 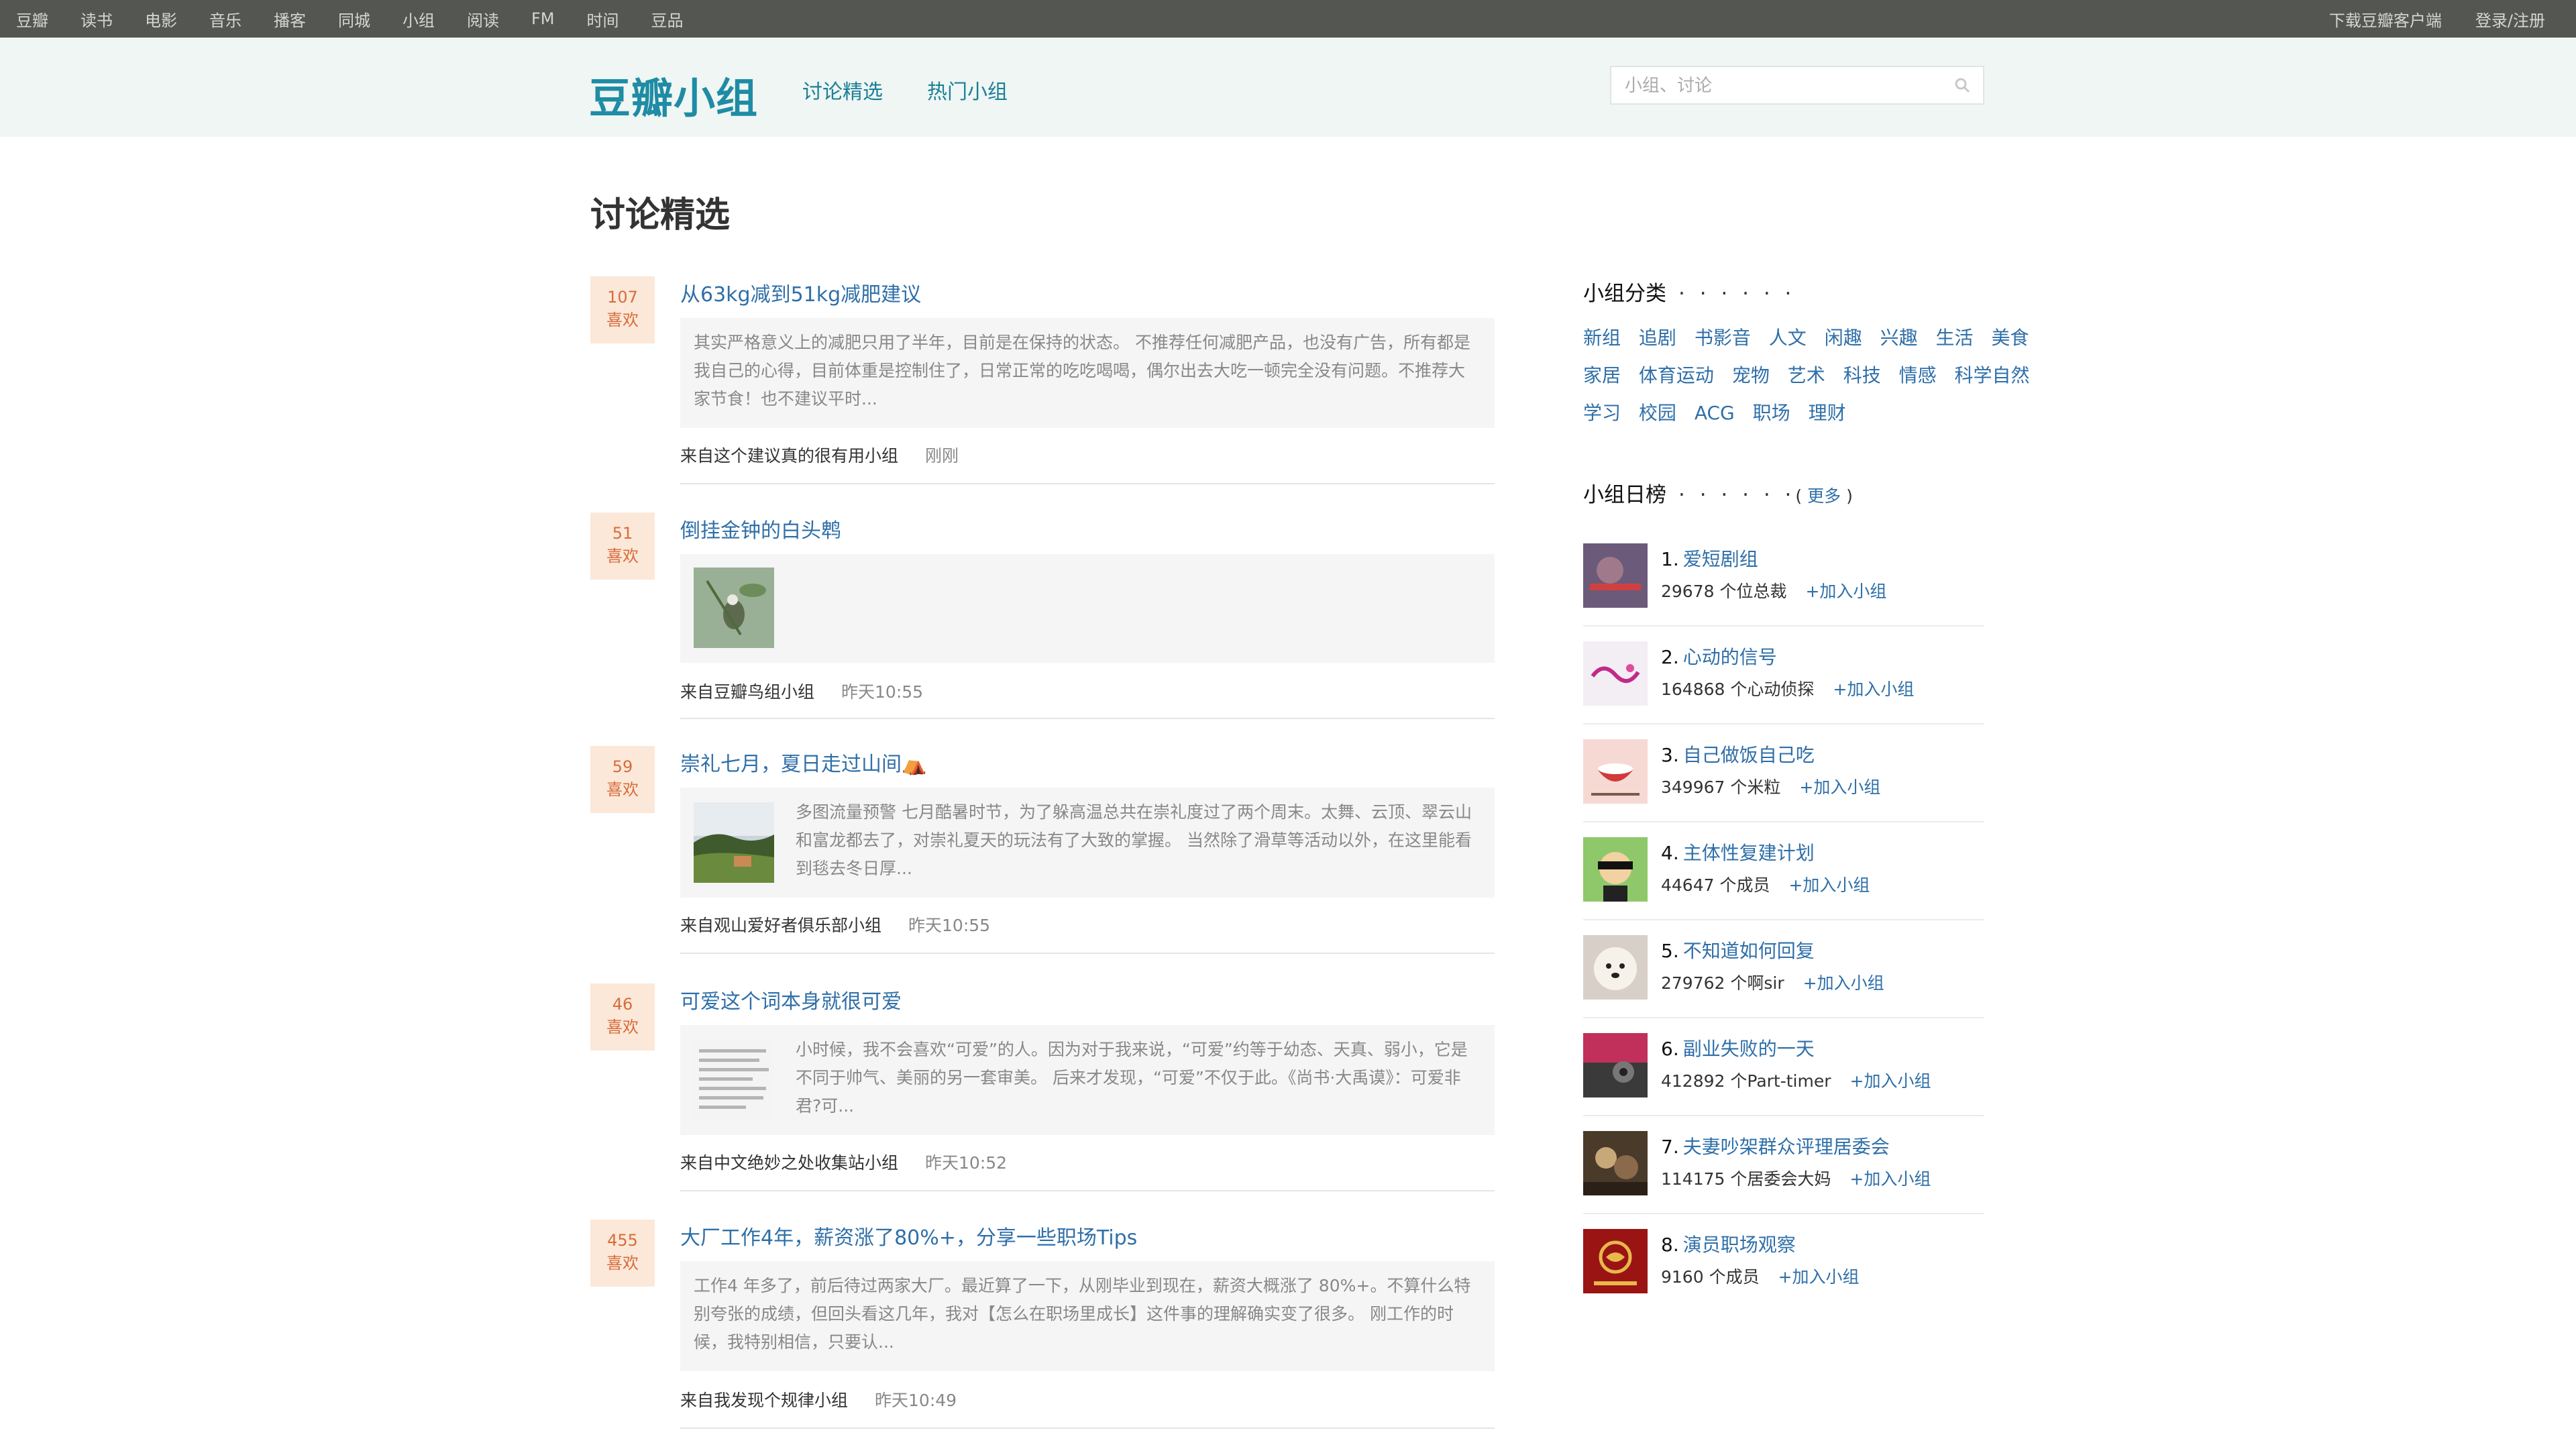 I want to click on topic-title: 崇礼七月，夏日走过山间⛺, so click(x=803, y=762).